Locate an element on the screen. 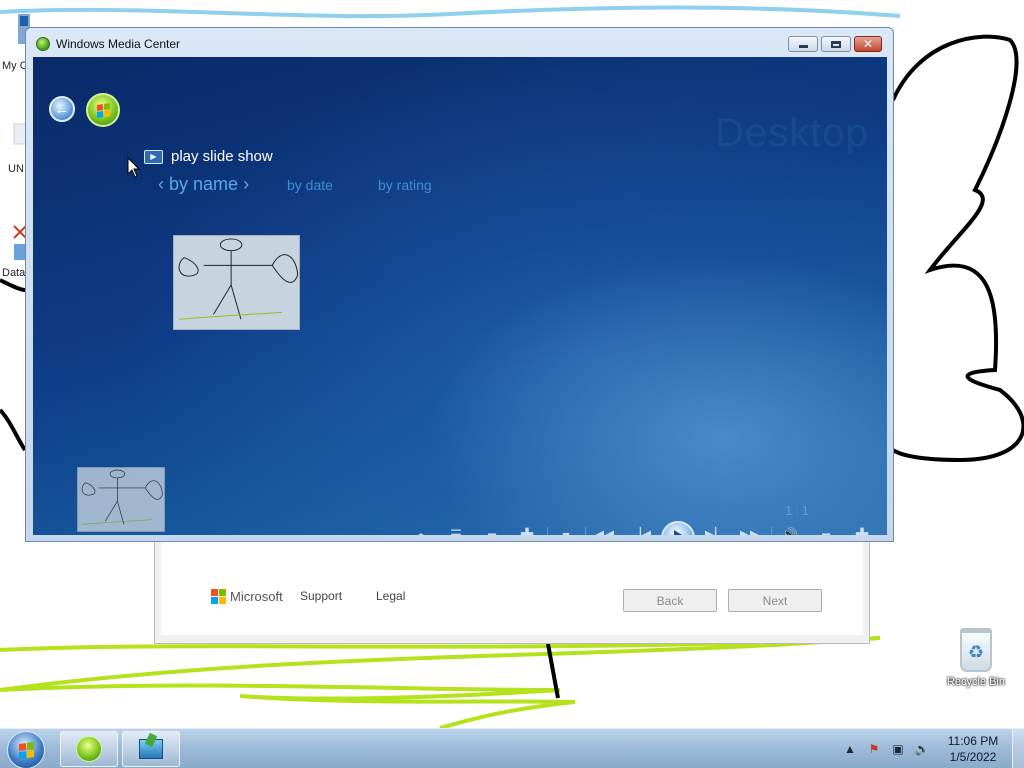 This screenshot has height=768, width=1024. taskbar: ▲ ⚑ ▣ 🔈 11:06 PM 1/5/2022 is located at coordinates (512, 748).